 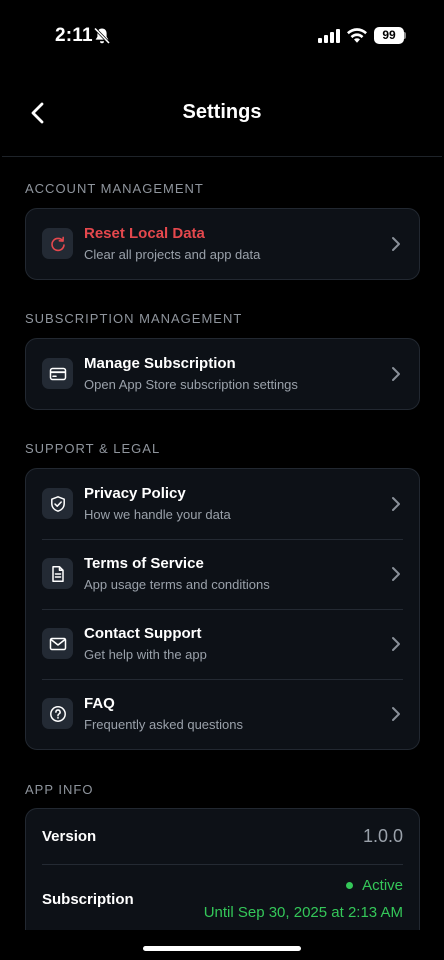 What do you see at coordinates (157, 514) in the screenshot?
I see `privacy-policy-subtitle: How we handle your data` at bounding box center [157, 514].